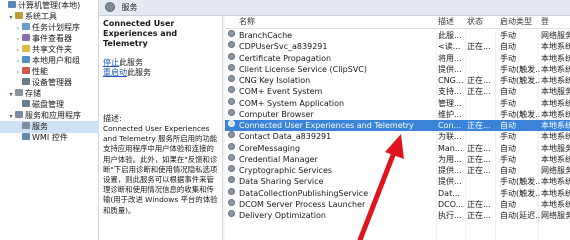  I want to click on restart-service-link: 重启动, so click(115, 72).